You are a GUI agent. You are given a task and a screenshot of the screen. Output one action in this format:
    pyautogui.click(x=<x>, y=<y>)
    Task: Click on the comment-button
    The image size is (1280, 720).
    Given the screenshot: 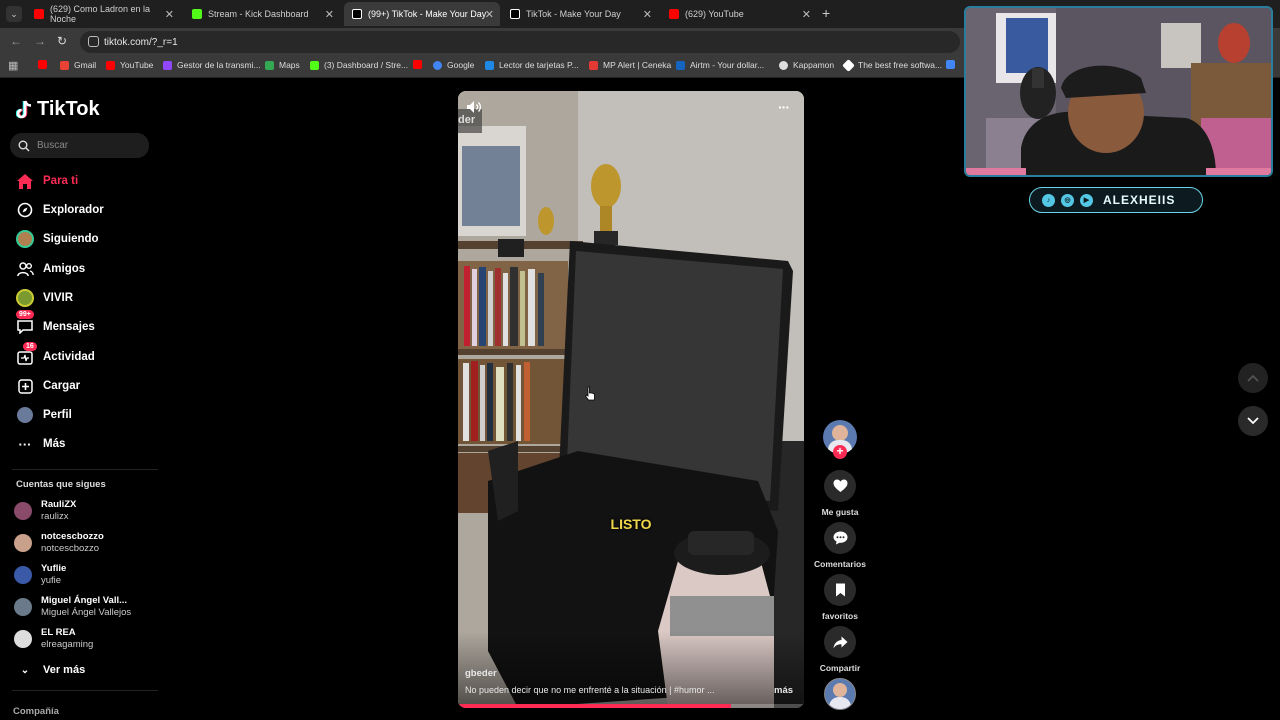 What is the action you would take?
    pyautogui.click(x=840, y=538)
    